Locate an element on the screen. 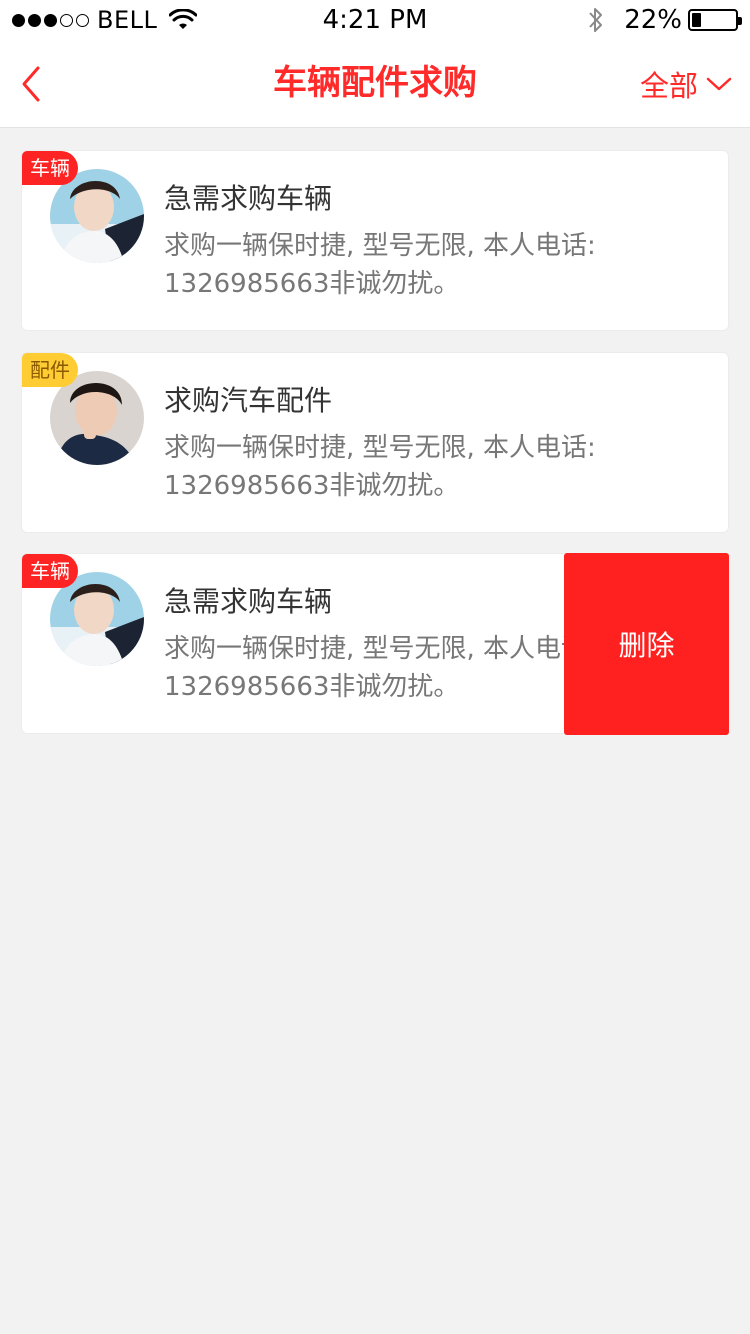  bluetooth-icon is located at coordinates (596, 20).